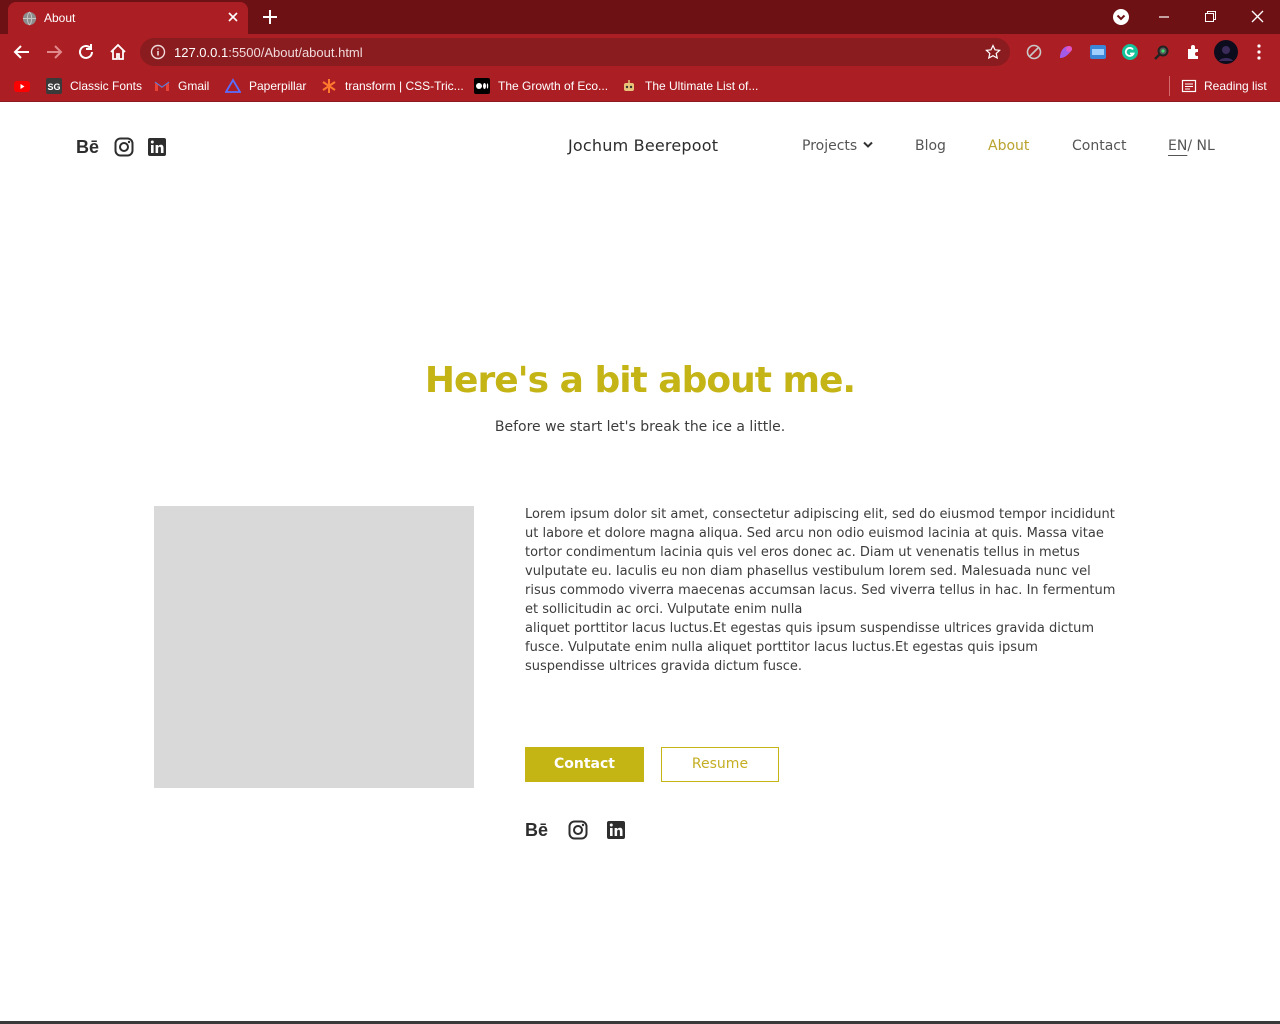  I want to click on reading-list-button: Reading list, so click(1224, 86).